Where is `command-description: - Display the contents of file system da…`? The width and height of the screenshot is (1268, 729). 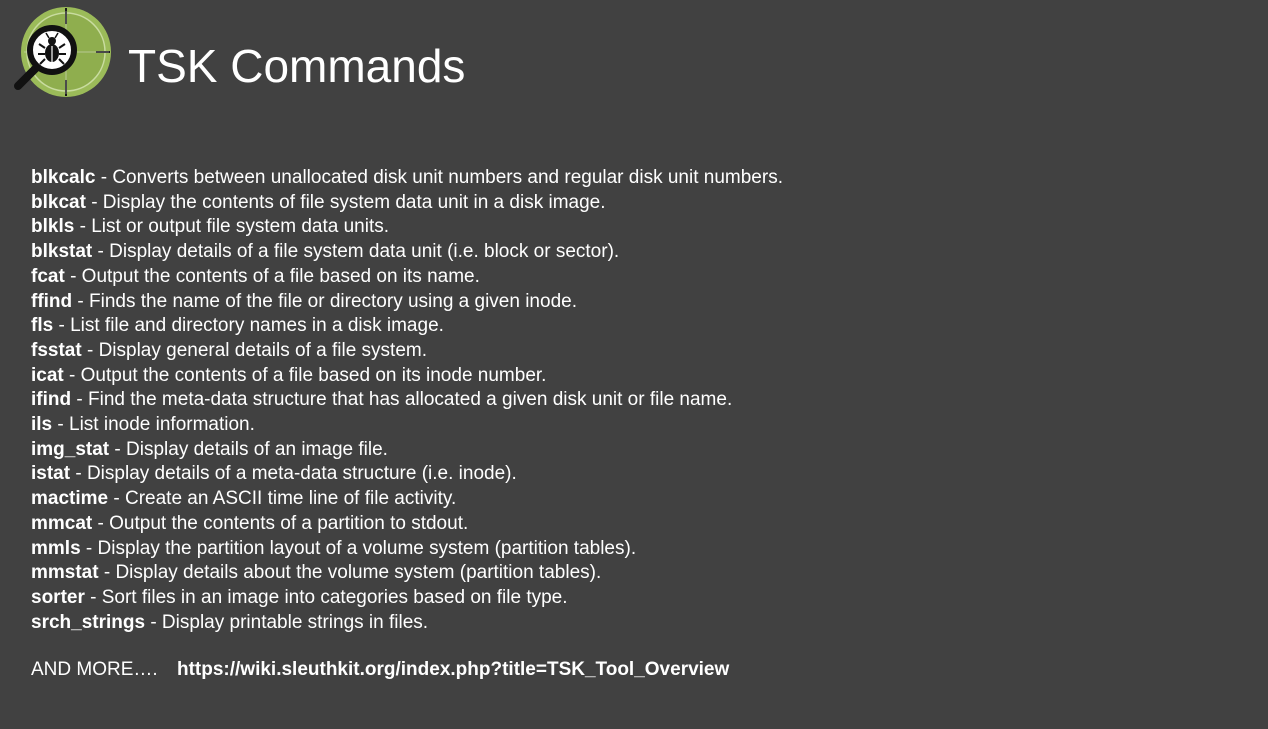
command-description: - Display the contents of file system da… is located at coordinates (345, 202).